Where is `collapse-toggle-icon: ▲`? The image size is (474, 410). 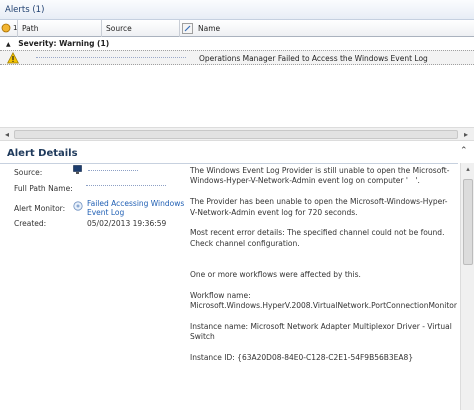
collapse-toggle-icon: ▲ is located at coordinates (8, 44).